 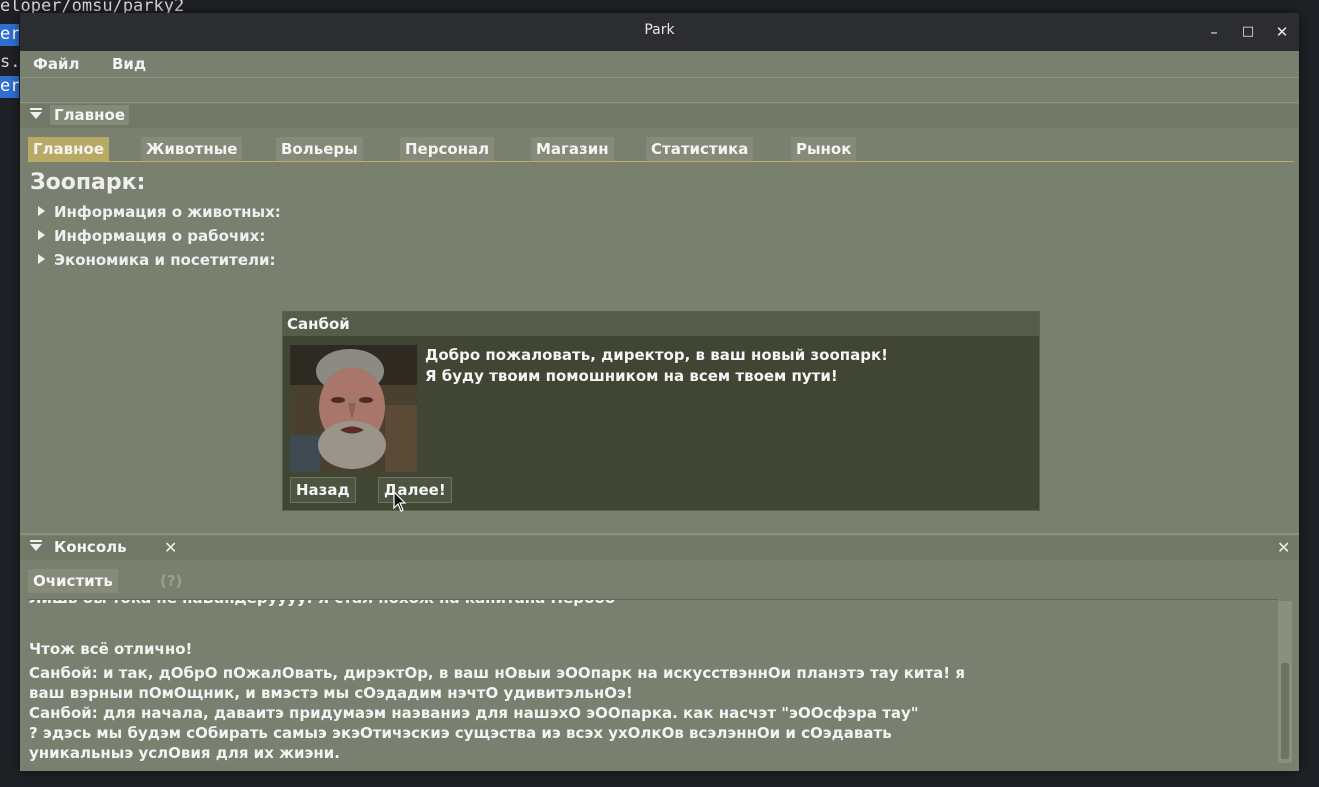 I want to click on dialog-titlebar: Санбой, so click(x=661, y=324).